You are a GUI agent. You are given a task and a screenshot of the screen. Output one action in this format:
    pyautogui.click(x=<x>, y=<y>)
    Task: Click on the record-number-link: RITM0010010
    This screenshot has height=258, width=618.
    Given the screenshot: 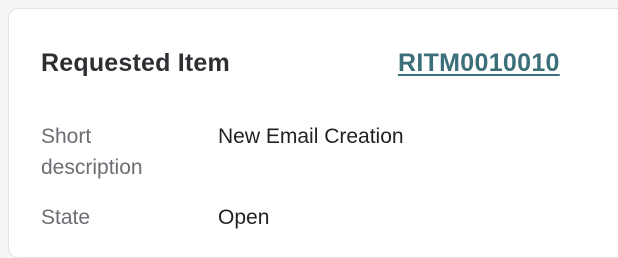 What is the action you would take?
    pyautogui.click(x=479, y=63)
    